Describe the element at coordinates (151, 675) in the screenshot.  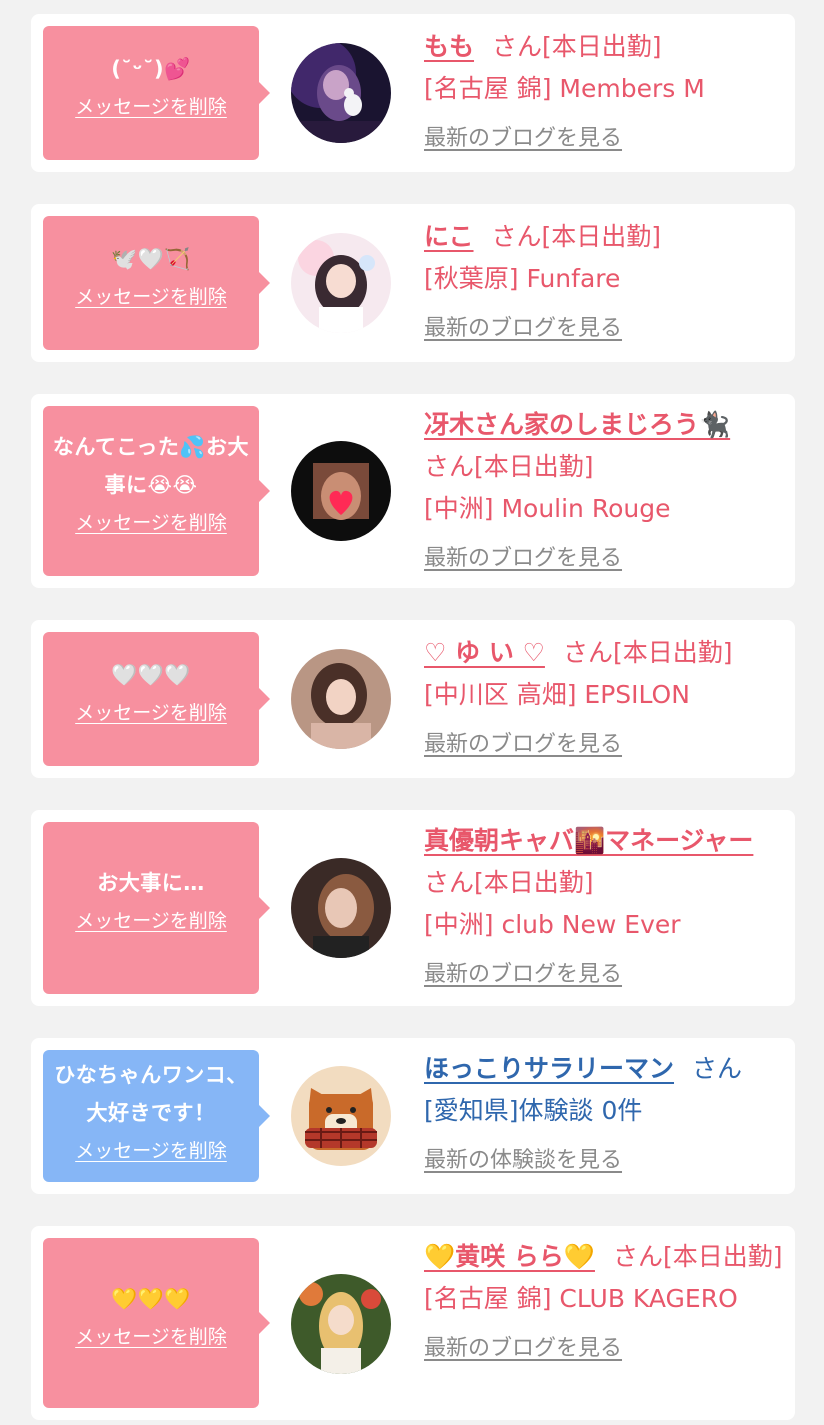
I see `message-text: 🤍🤍🤍` at that location.